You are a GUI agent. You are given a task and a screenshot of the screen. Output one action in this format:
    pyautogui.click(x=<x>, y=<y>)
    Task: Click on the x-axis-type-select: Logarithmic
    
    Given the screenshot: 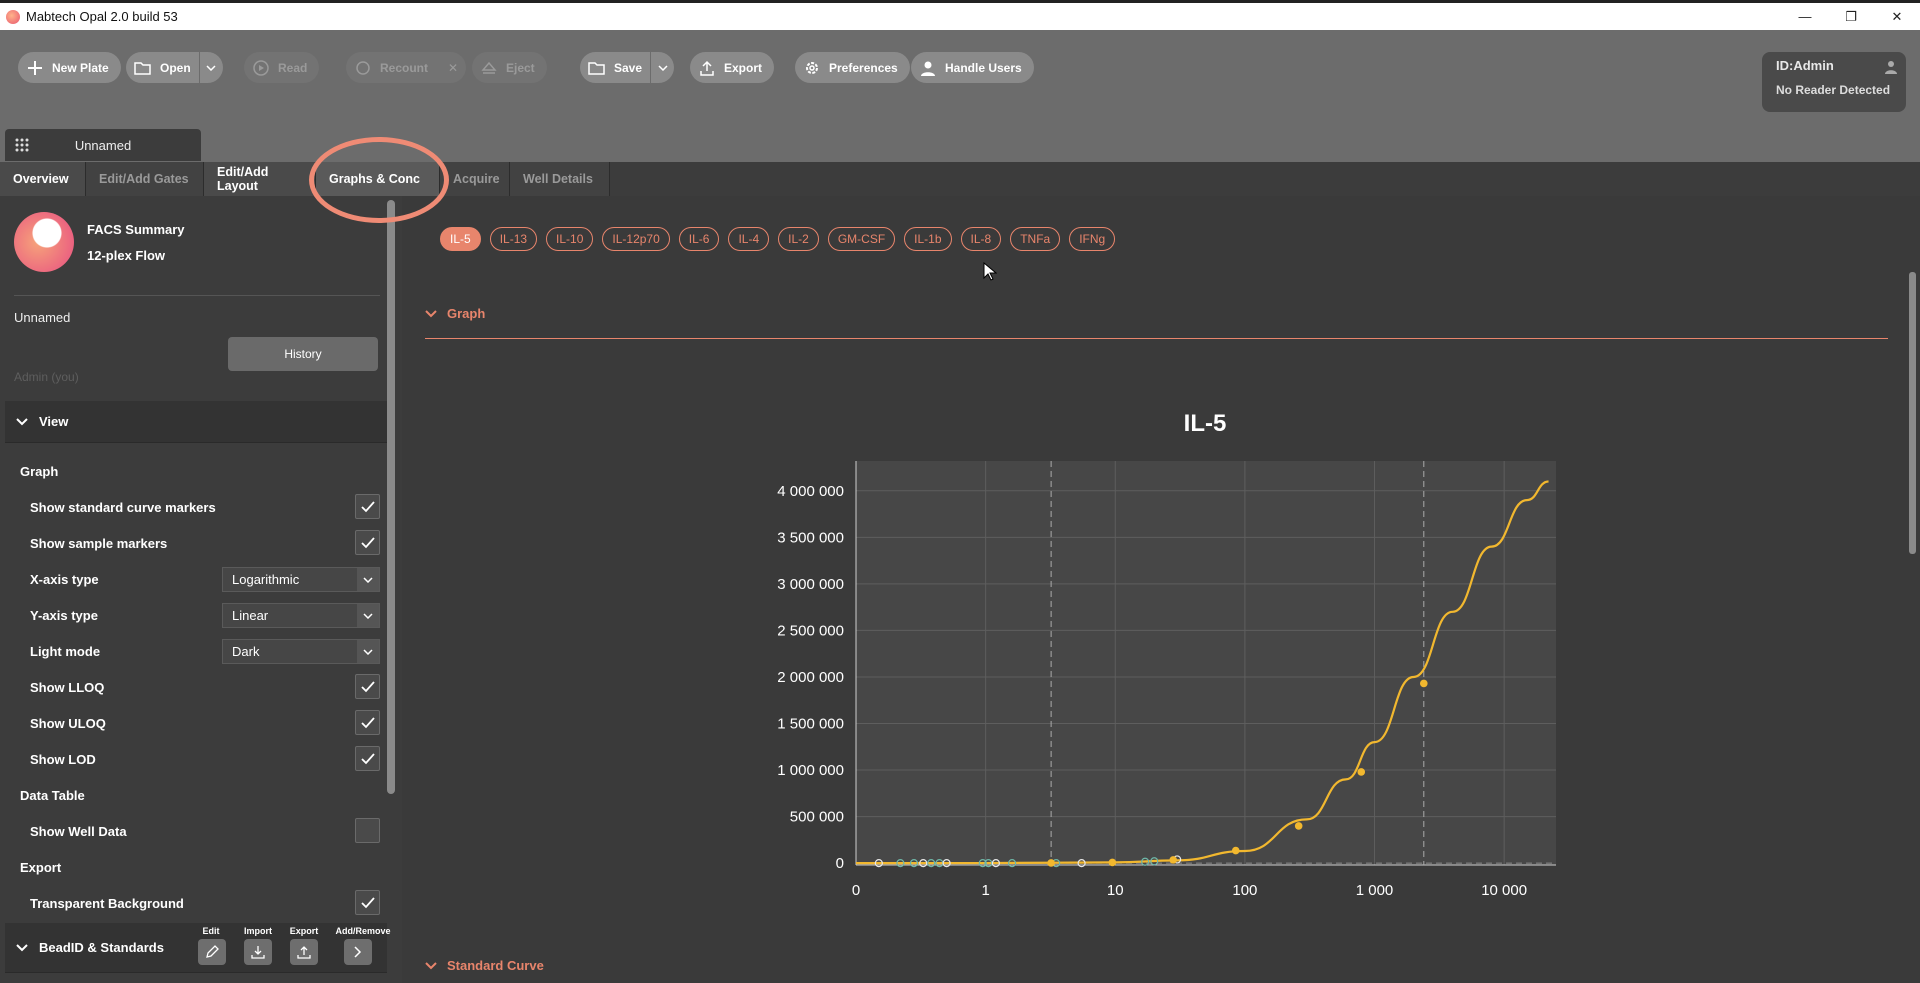 What is the action you would take?
    pyautogui.click(x=301, y=579)
    